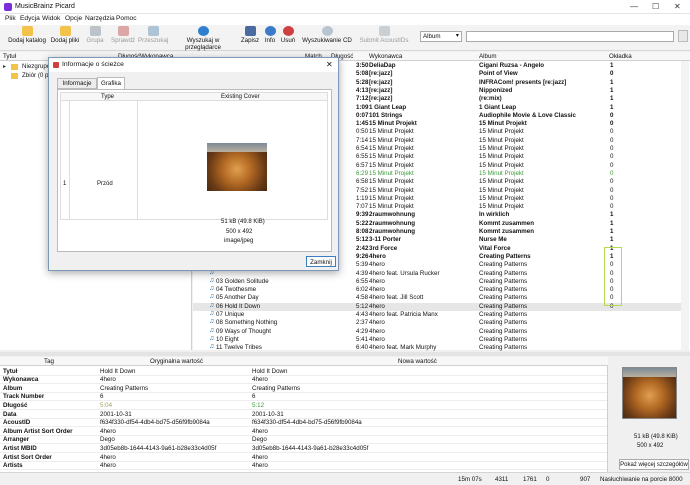 This screenshot has width=690, height=485. Describe the element at coordinates (27, 31) in the screenshot. I see `folder-icon` at that location.